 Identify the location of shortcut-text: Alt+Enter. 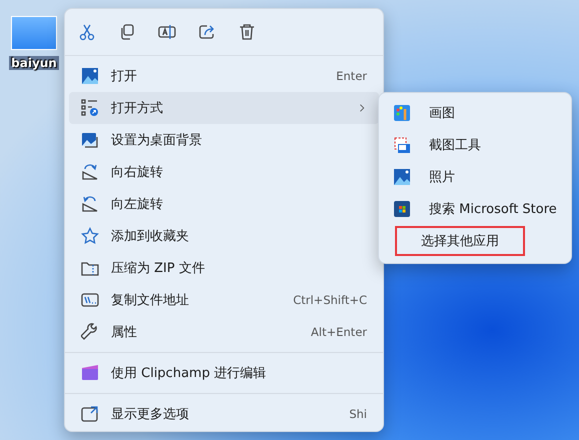
(338, 332).